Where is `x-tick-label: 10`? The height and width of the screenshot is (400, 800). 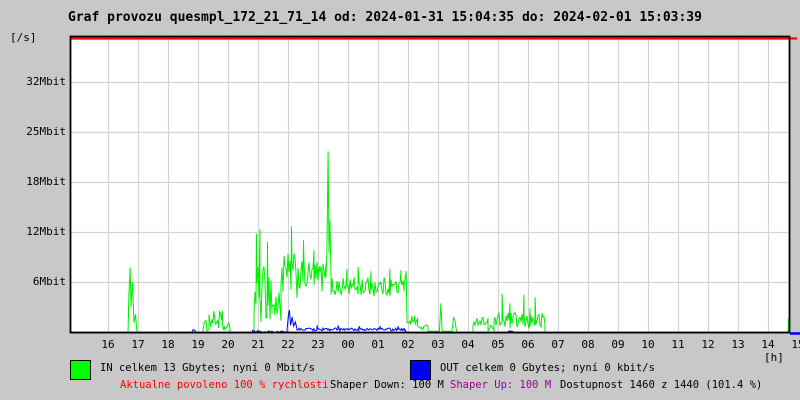
x-tick-label: 10 is located at coordinates (648, 344).